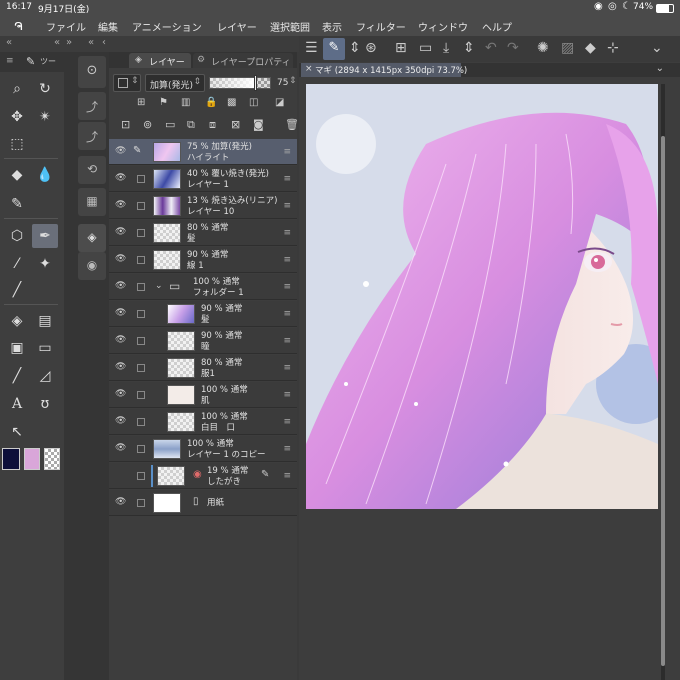 This screenshot has height=680, width=680. Describe the element at coordinates (240, 83) in the screenshot. I see `opacity-slider` at that location.